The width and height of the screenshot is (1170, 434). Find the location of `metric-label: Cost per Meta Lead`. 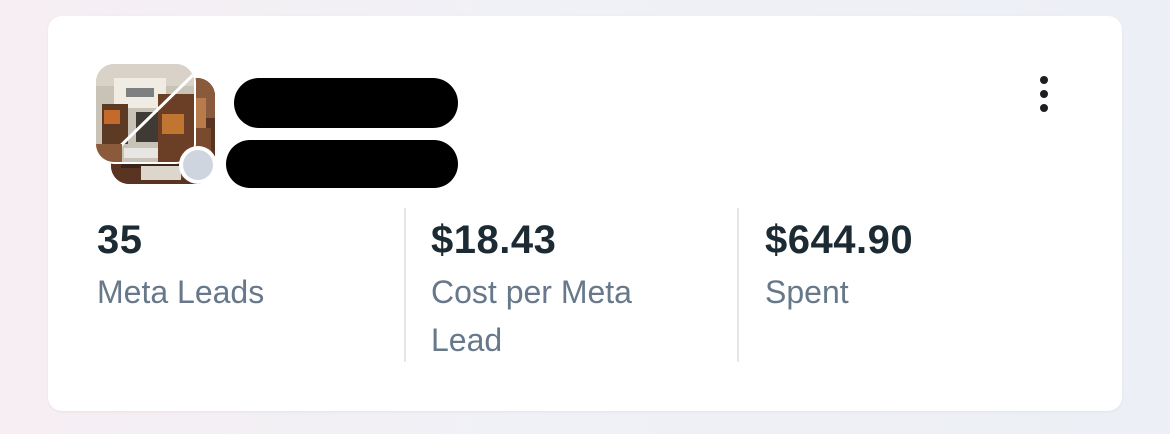

metric-label: Cost per Meta Lead is located at coordinates (531, 316).